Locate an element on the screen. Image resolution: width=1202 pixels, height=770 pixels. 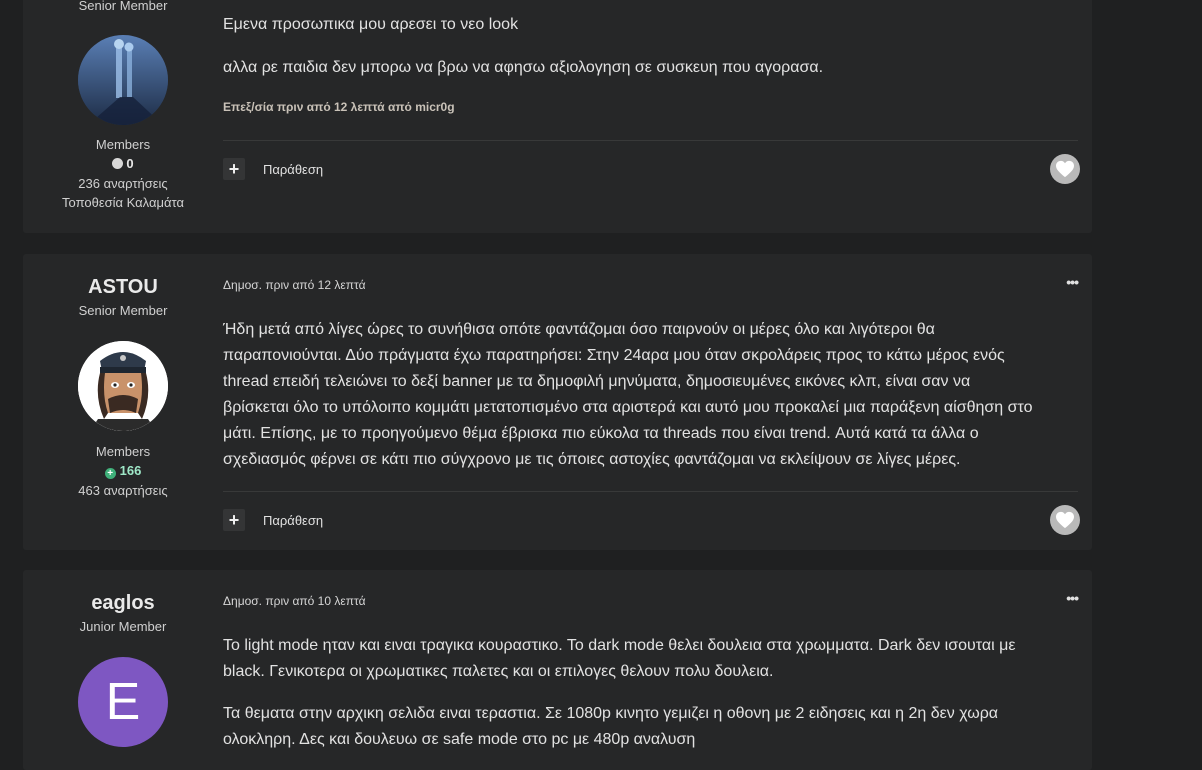
author-reputation: +166 is located at coordinates (123, 471).